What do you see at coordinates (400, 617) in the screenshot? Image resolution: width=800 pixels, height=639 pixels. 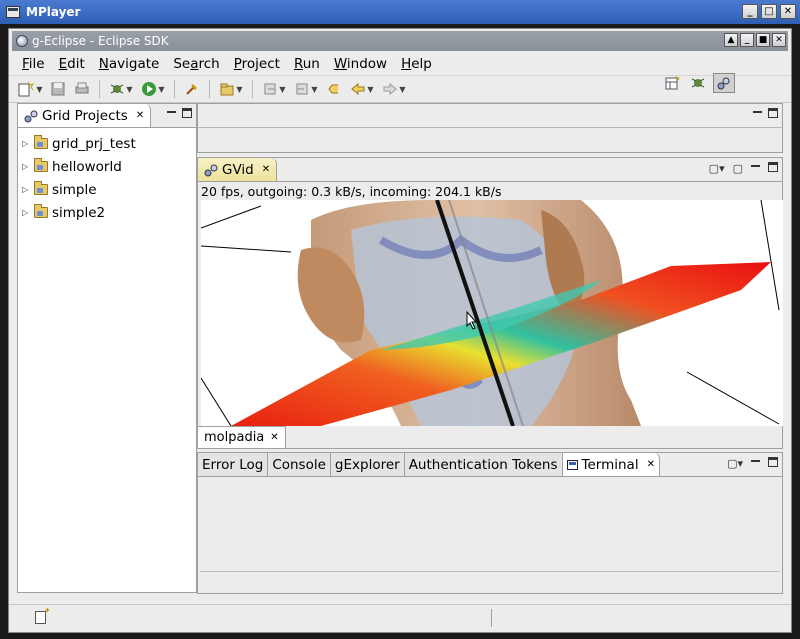 I see `status-bar` at bounding box center [400, 617].